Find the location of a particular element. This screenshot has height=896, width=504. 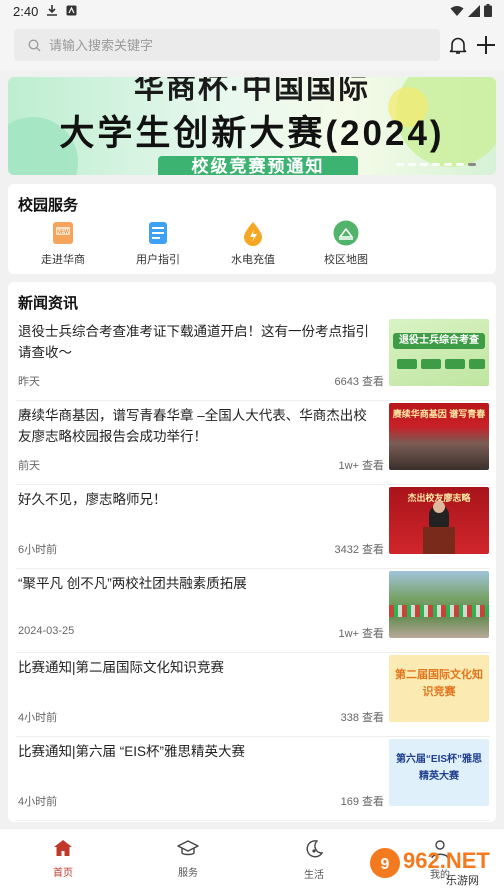

search-icon is located at coordinates (34, 45).